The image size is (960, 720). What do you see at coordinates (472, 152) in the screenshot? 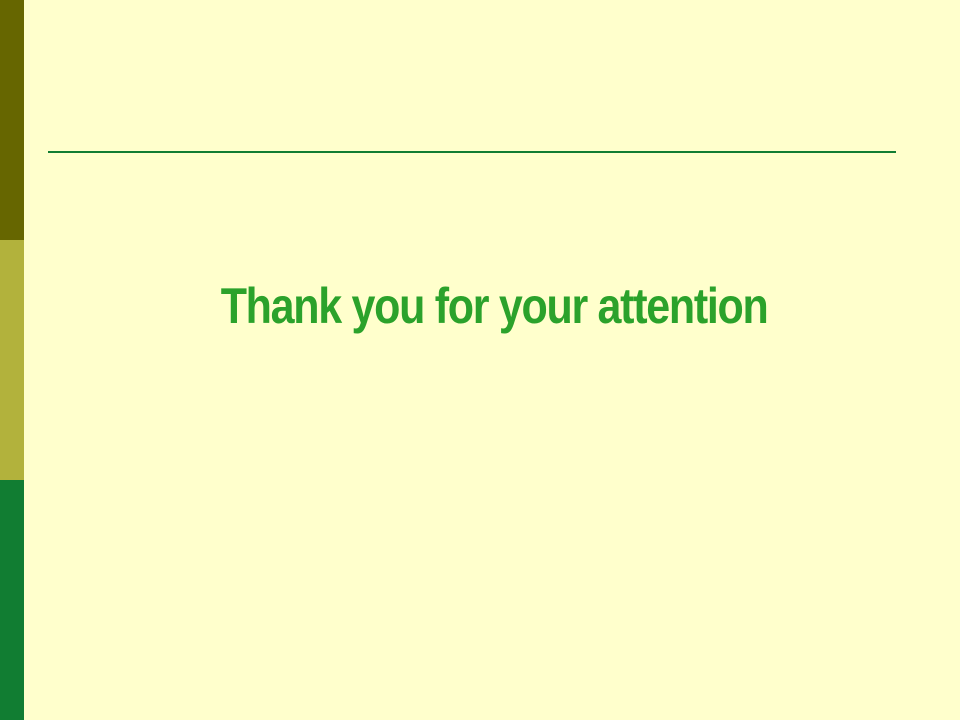
I see `title-divider-line` at bounding box center [472, 152].